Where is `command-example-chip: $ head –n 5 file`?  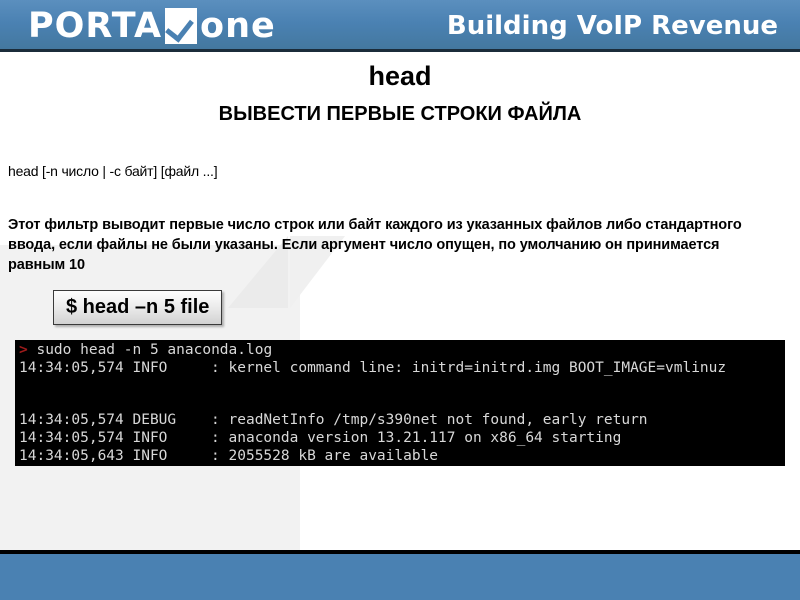
command-example-chip: $ head –n 5 file is located at coordinates (138, 307).